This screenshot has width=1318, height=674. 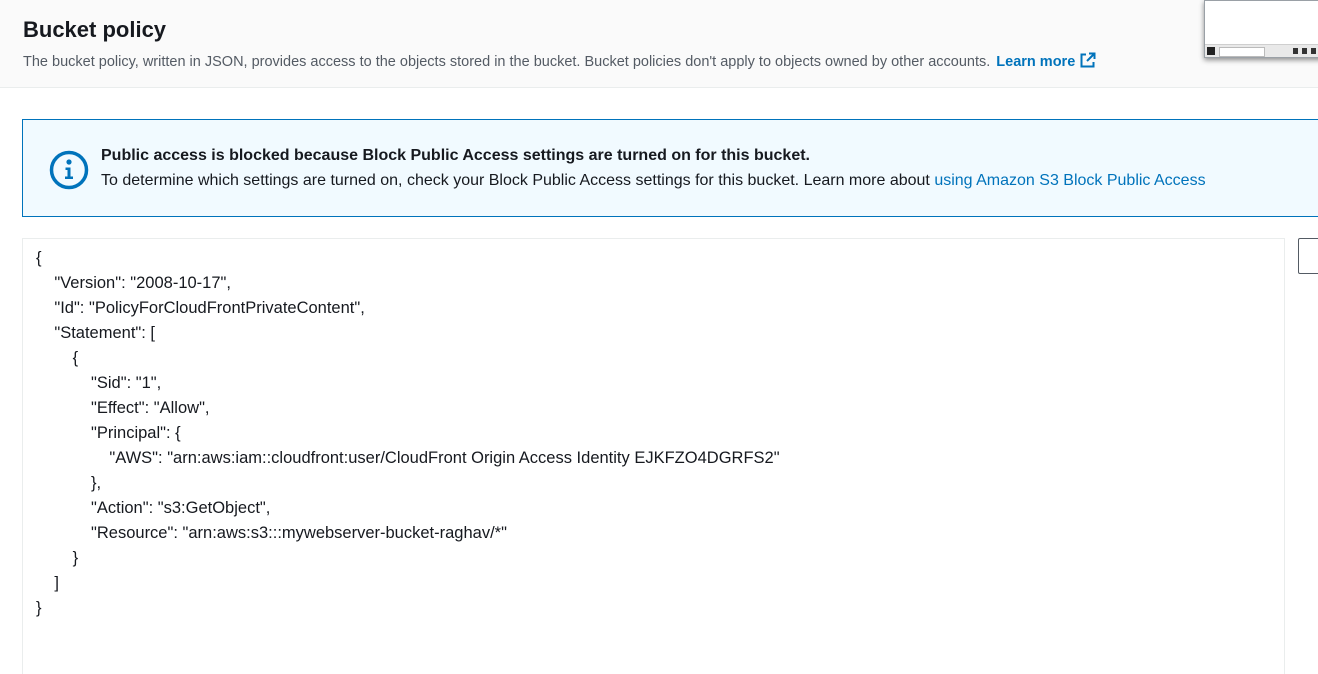 What do you see at coordinates (99, 383) in the screenshot?
I see `code-line: "Sid": "1",` at bounding box center [99, 383].